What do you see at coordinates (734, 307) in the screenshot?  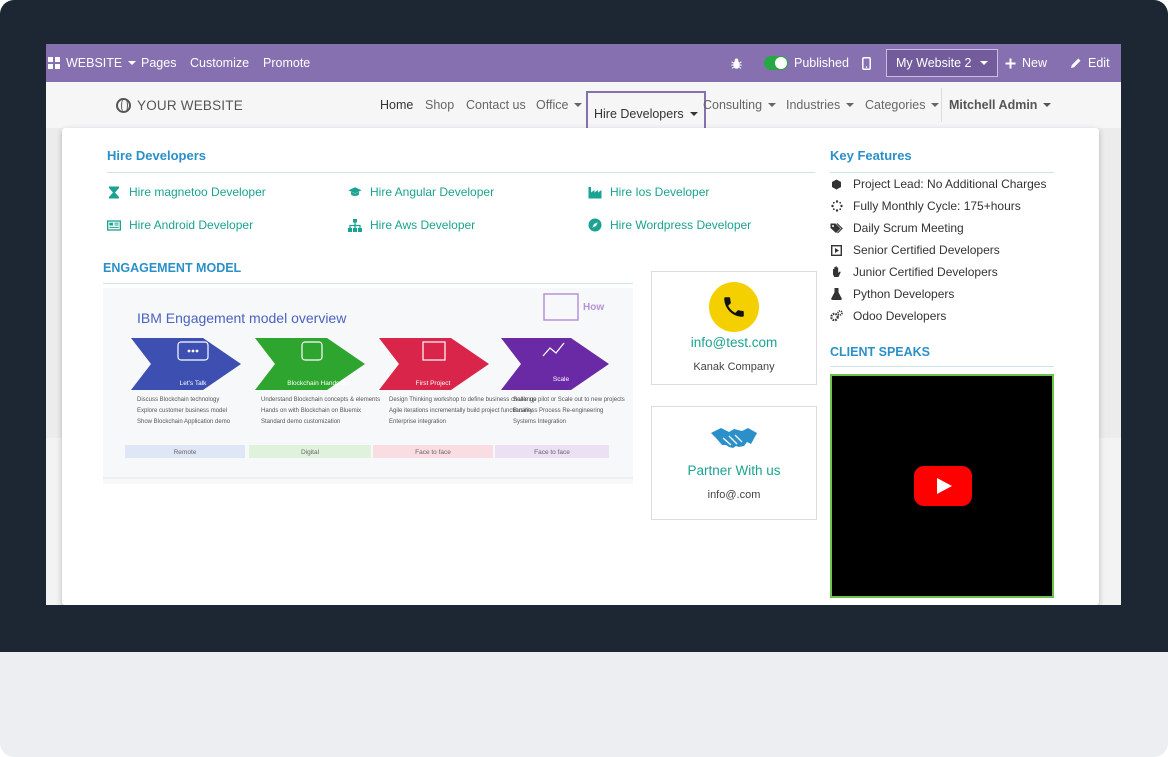 I see `phone-icon` at bounding box center [734, 307].